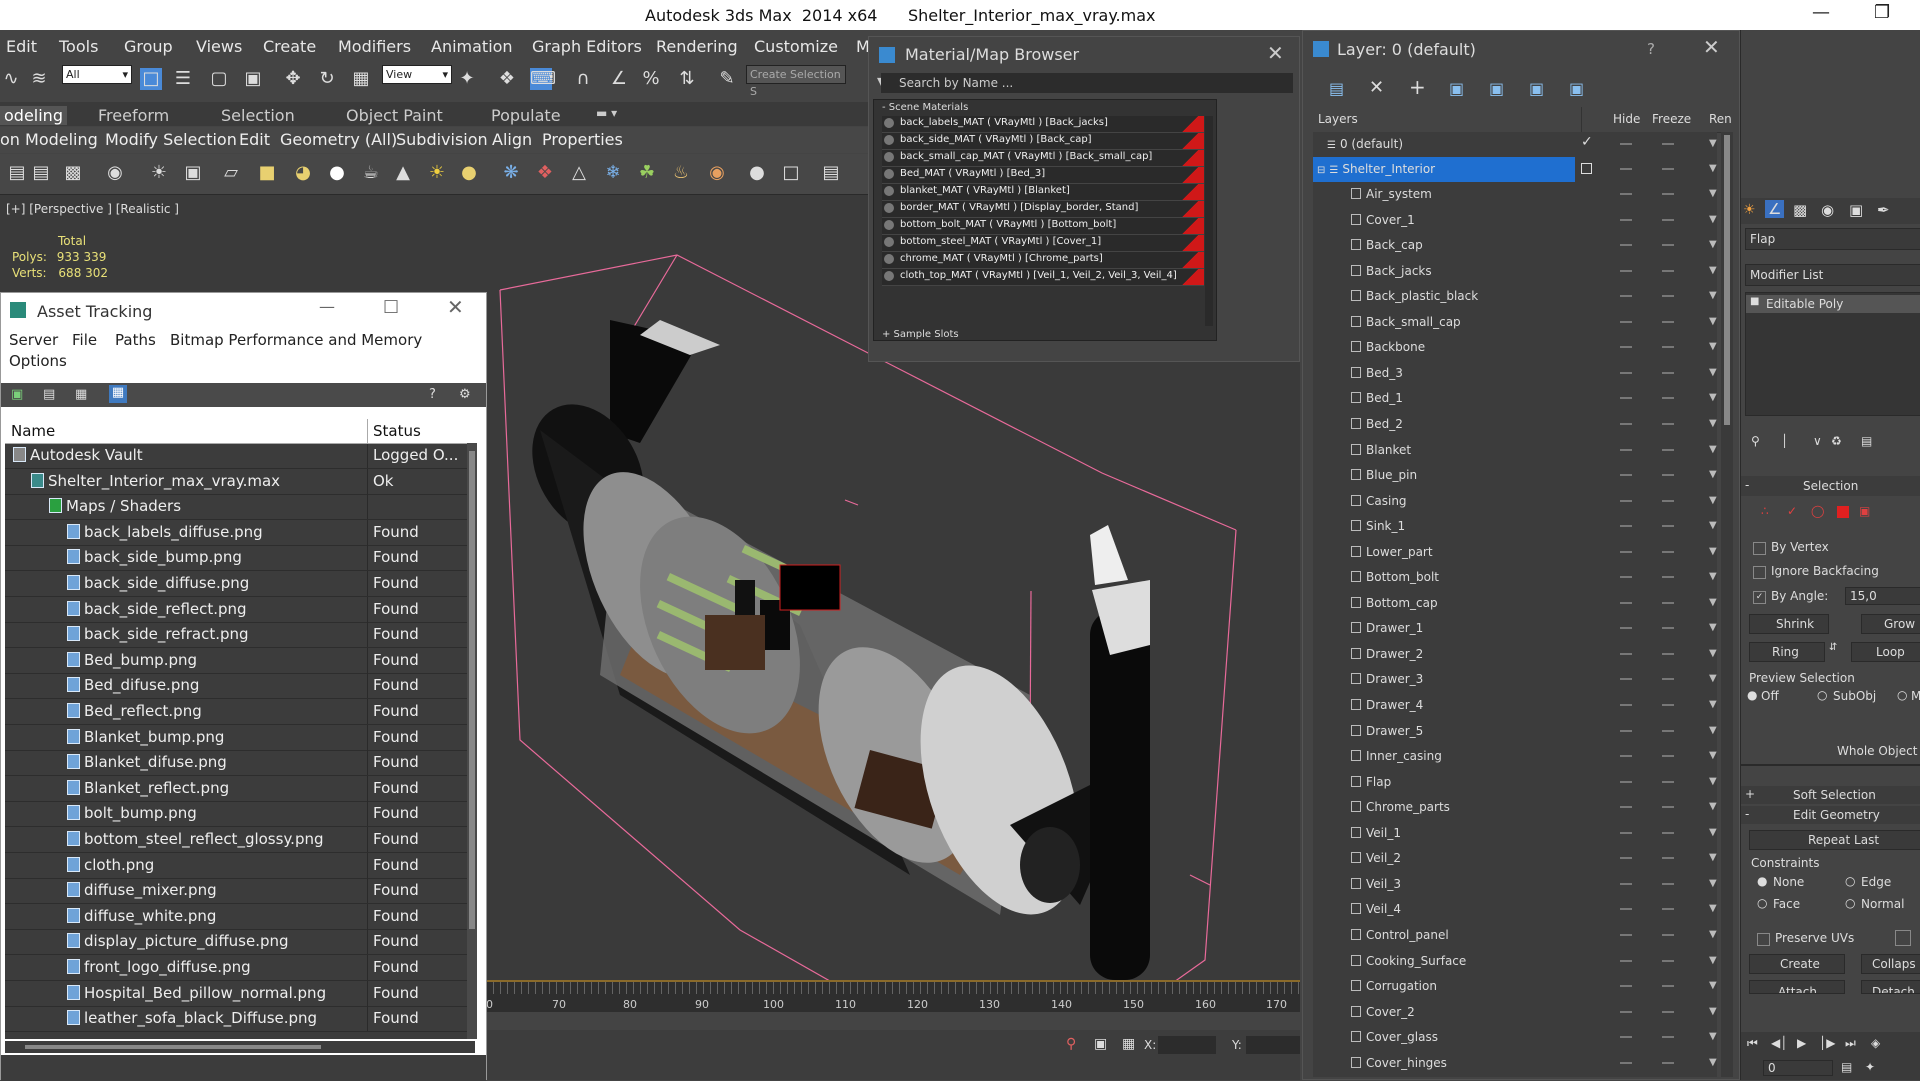 Image resolution: width=1920 pixels, height=1081 pixels. What do you see at coordinates (1846, 1067) in the screenshot?
I see `time-config-icon: ▤` at bounding box center [1846, 1067].